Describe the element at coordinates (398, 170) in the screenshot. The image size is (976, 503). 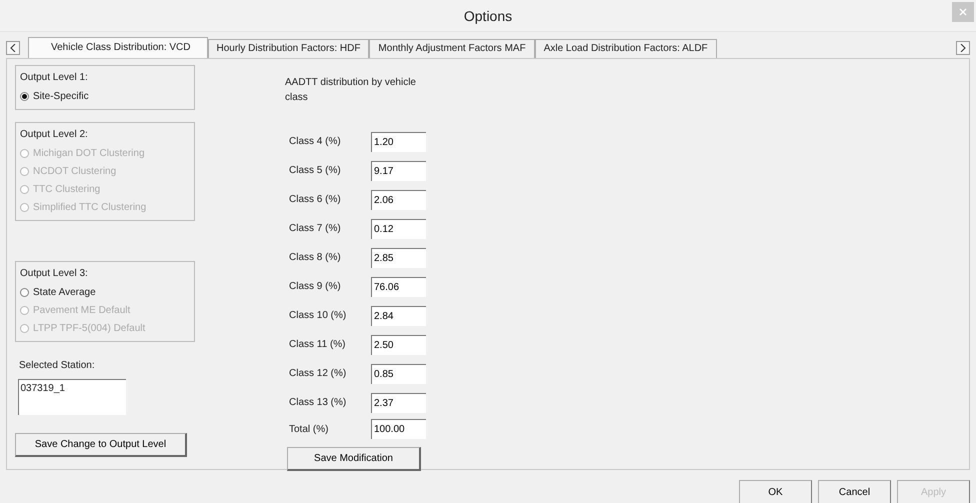
I see `input-field: 9.17` at that location.